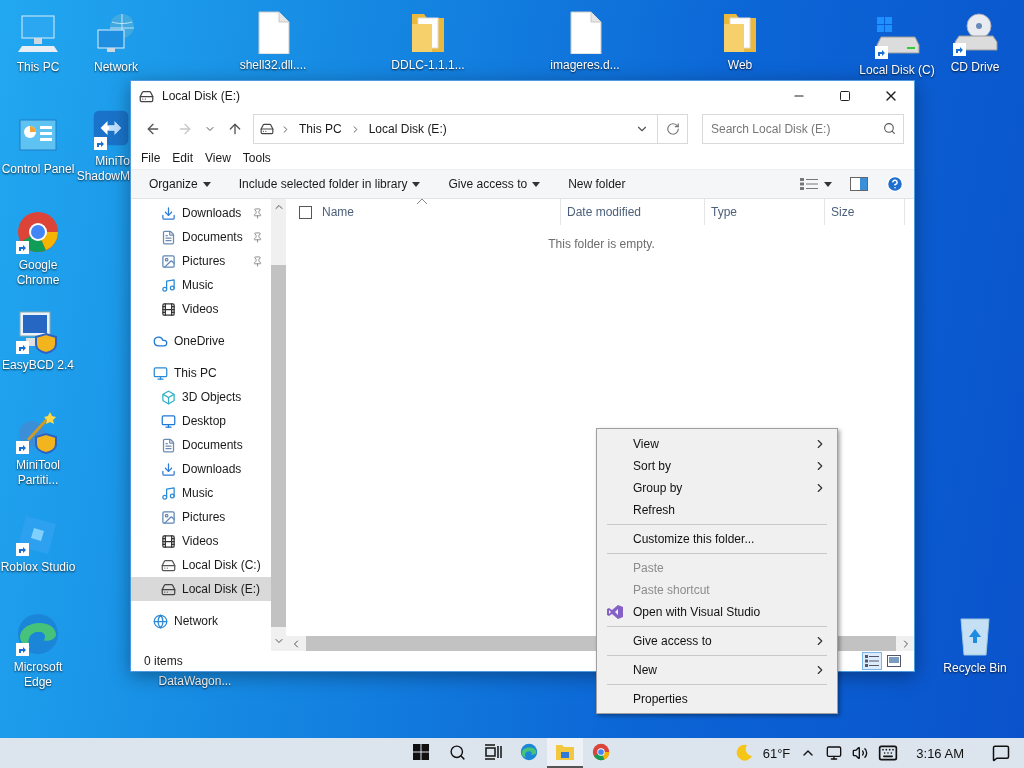  Describe the element at coordinates (163, 661) in the screenshot. I see `status-text: 0 items` at that location.